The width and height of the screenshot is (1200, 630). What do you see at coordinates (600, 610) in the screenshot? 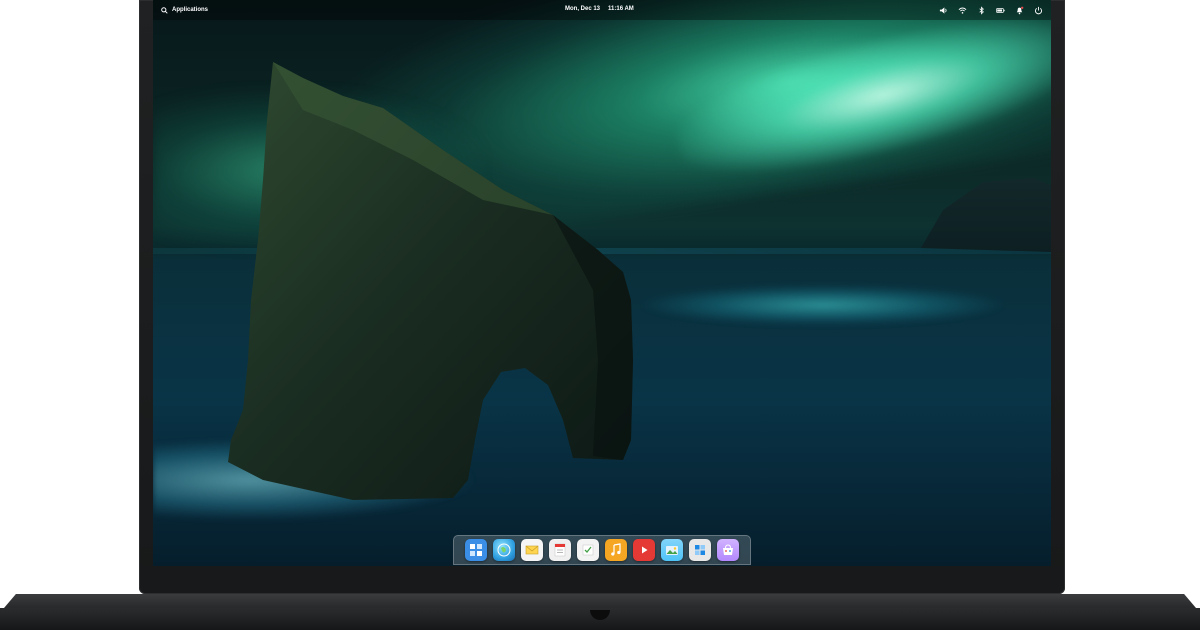
I see `laptop-base` at bounding box center [600, 610].